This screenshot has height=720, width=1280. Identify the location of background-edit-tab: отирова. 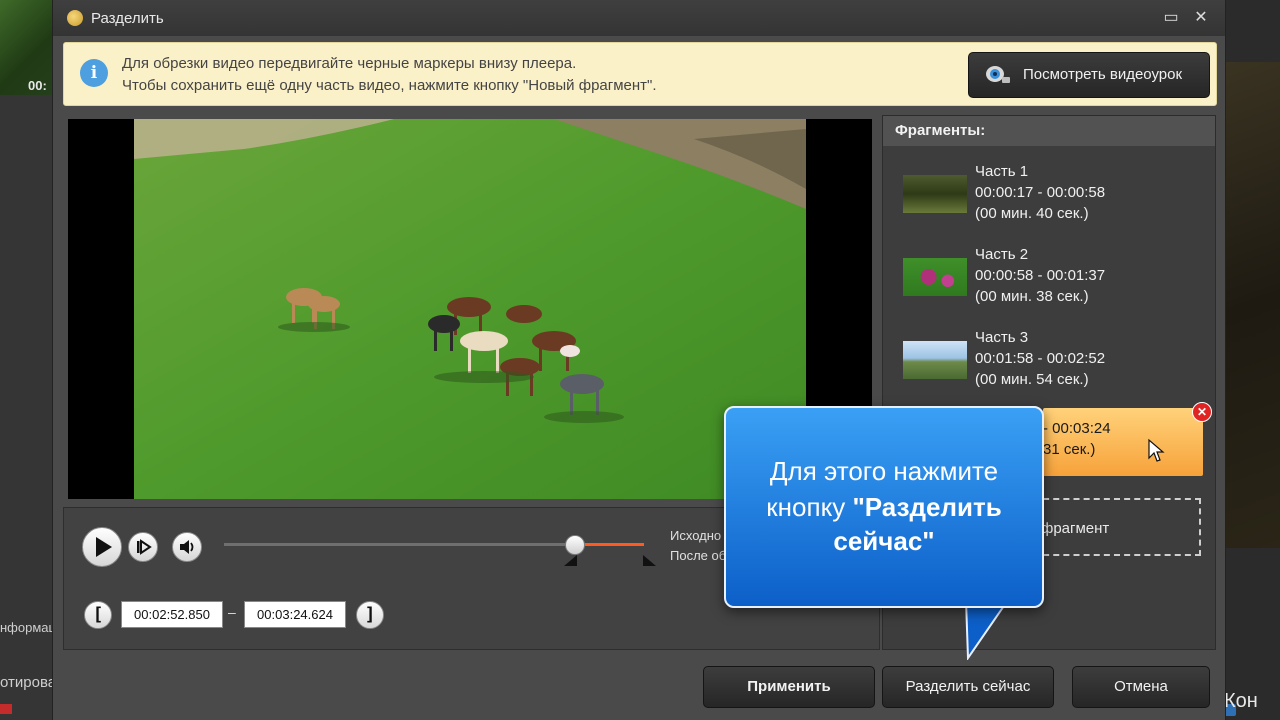
(28, 682).